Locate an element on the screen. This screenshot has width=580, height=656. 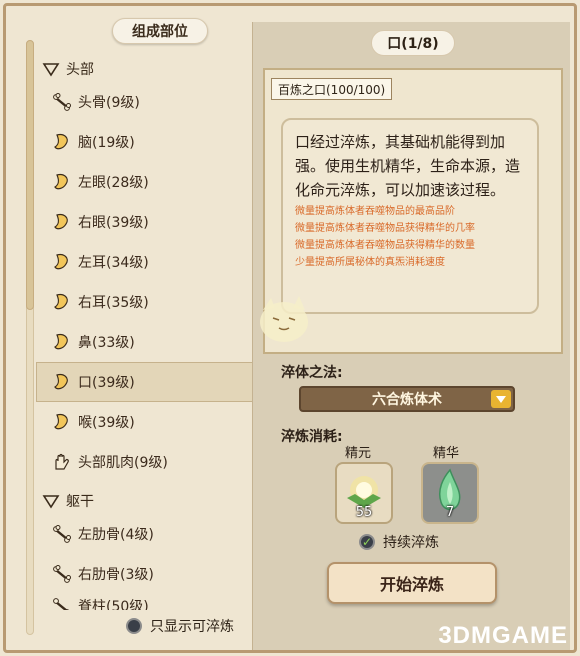
resource-slot-essence-green: 7 is located at coordinates (450, 493).